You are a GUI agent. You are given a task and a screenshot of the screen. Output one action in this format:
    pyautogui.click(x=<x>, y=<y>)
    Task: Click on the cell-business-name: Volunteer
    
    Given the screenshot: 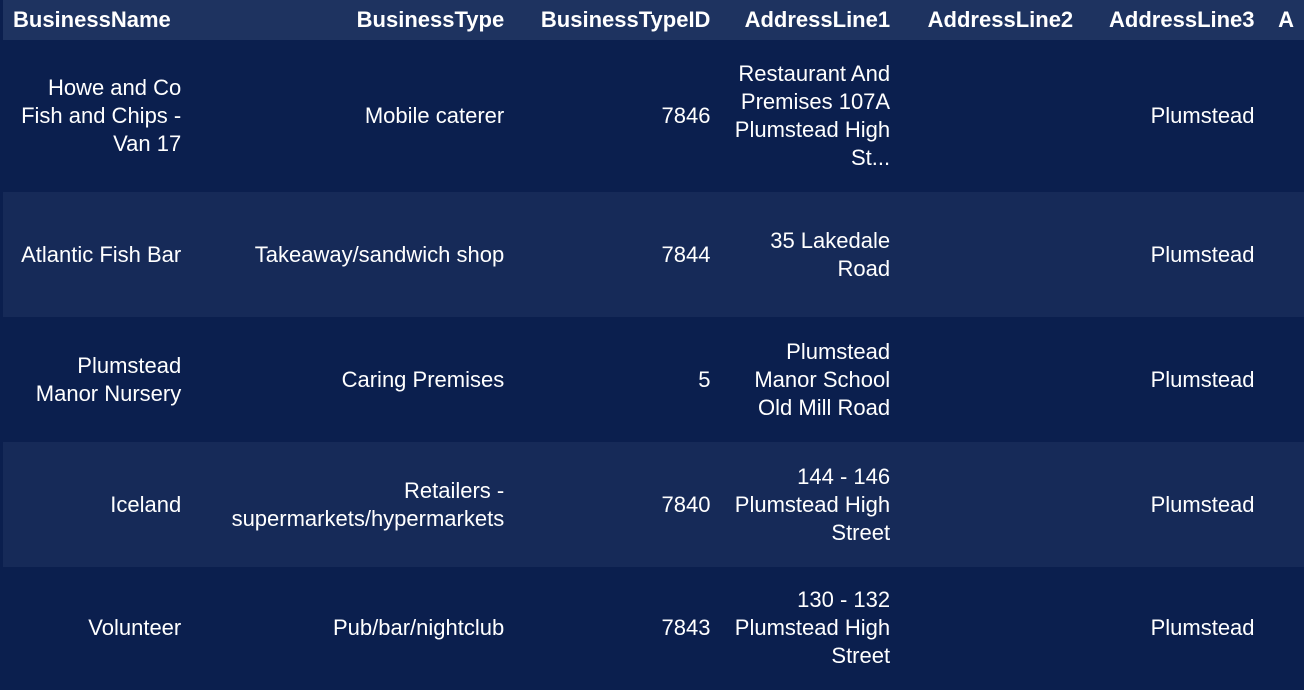 What is the action you would take?
    pyautogui.click(x=97, y=627)
    